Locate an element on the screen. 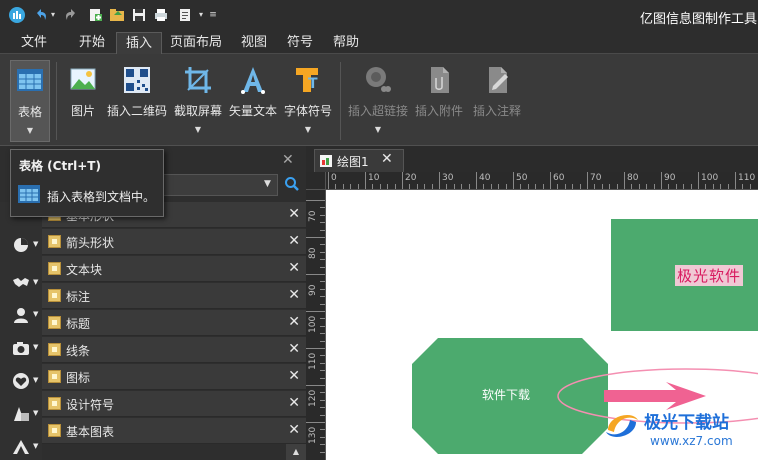 This screenshot has height=460, width=758. title-bar: ▾ ▾ ≡ 亿图信息图制作工具(试 is located at coordinates (379, 16).